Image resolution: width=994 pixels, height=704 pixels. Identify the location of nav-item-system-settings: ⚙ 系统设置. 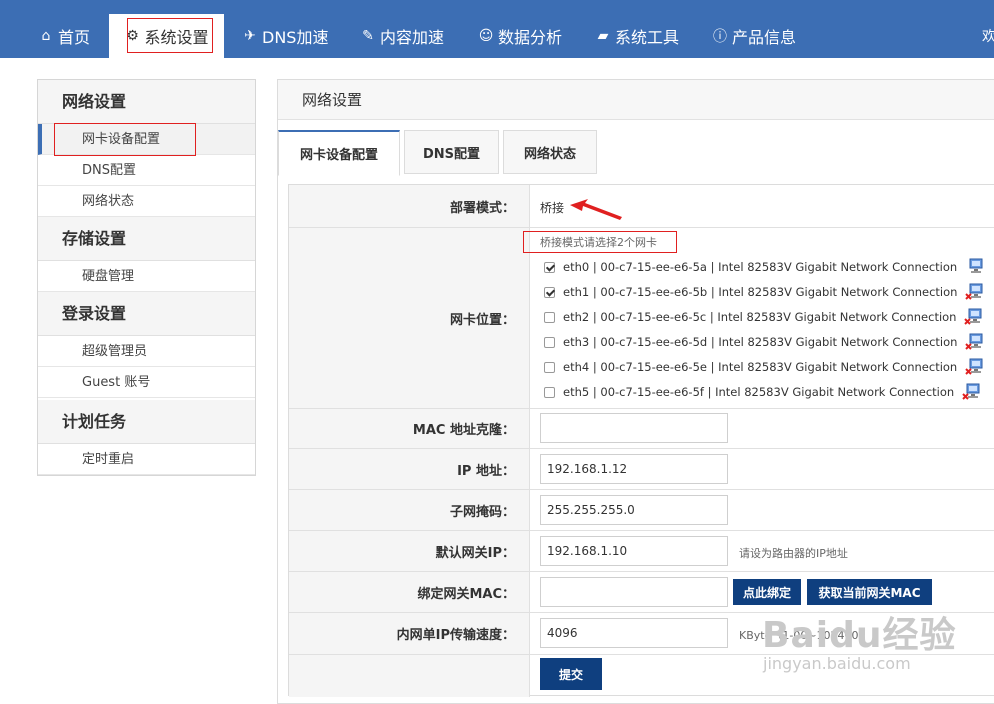
(166, 36).